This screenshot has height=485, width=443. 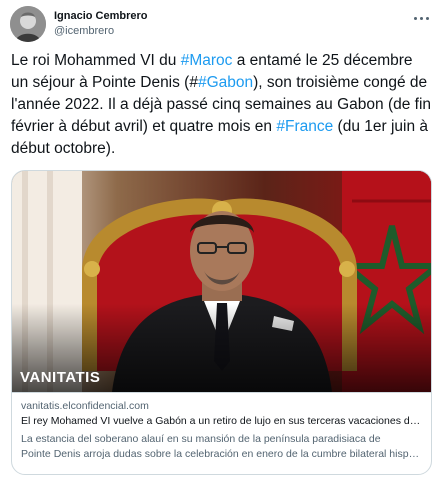 I want to click on hashtag-maroc: #Maroc, so click(x=207, y=60).